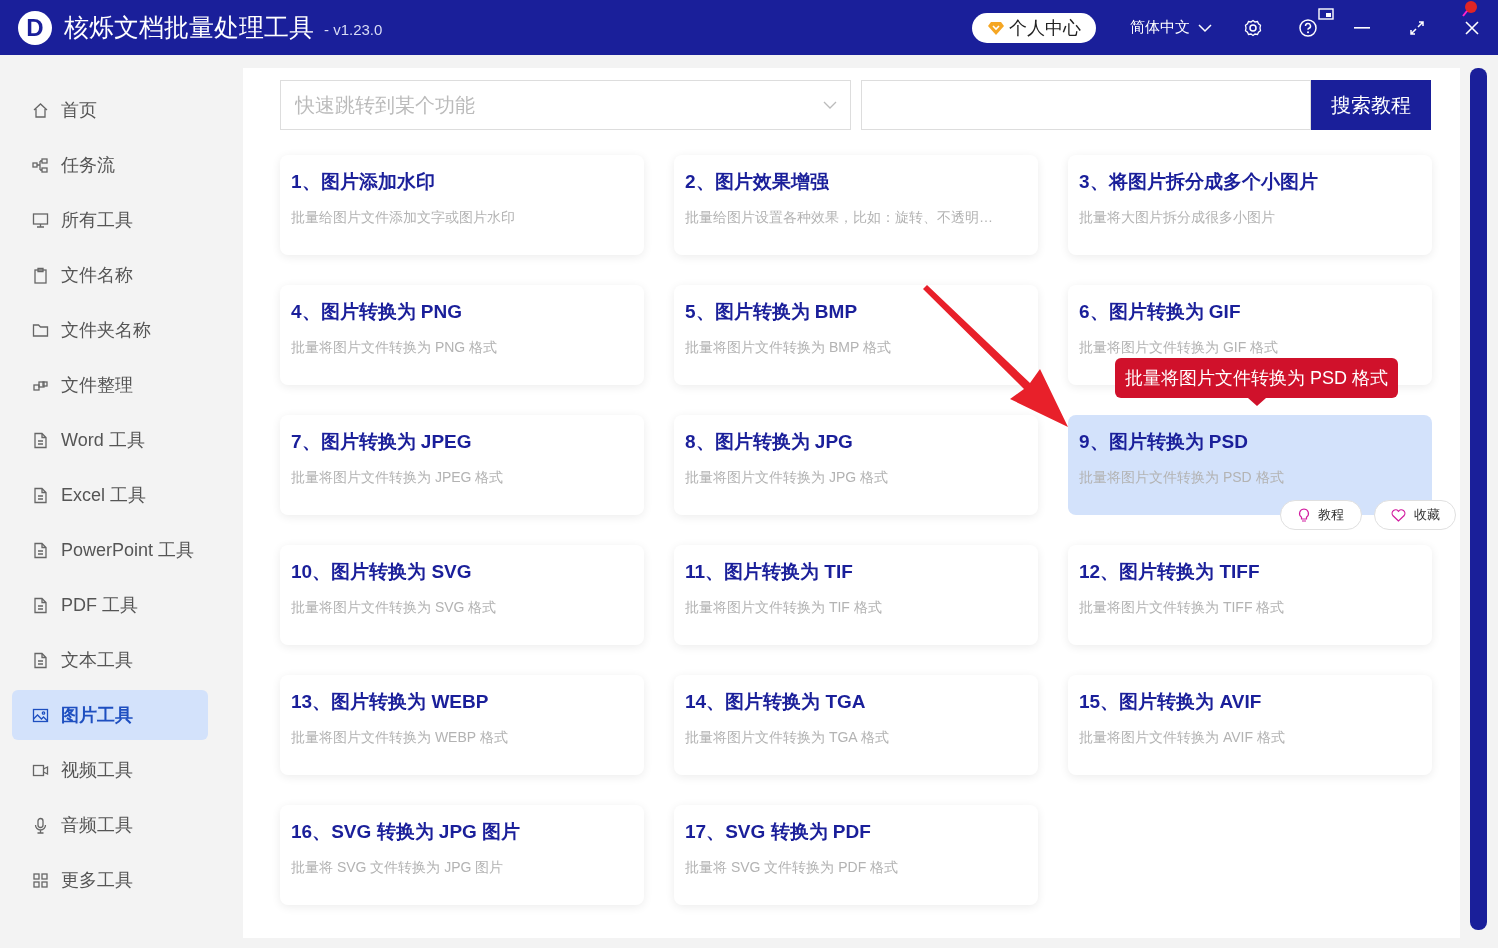 This screenshot has width=1498, height=948. I want to click on search-tutorial-button: 搜索教程, so click(1371, 105).